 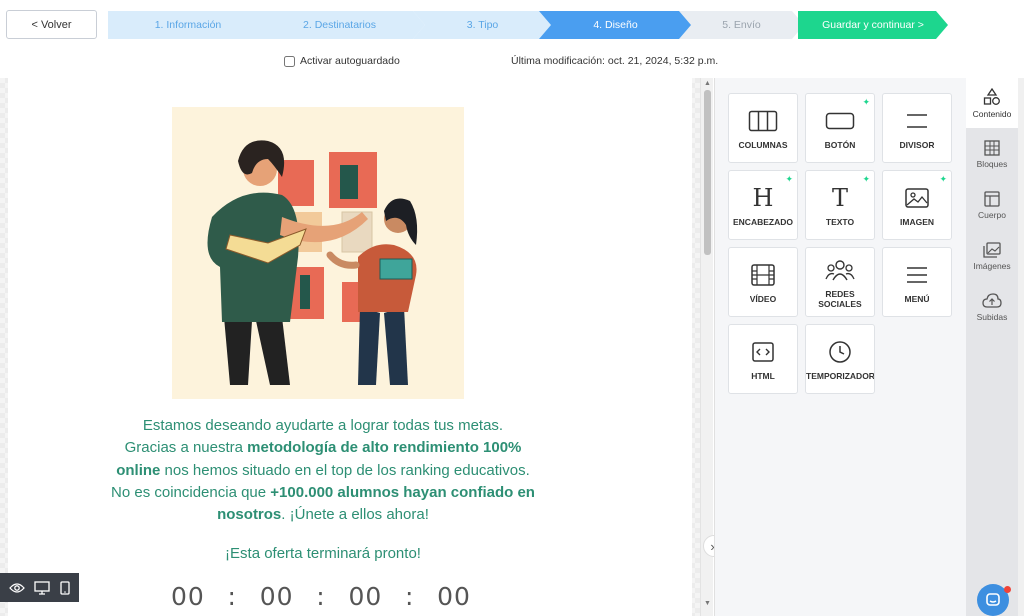 I want to click on tile-video: VÍDEO, so click(x=763, y=282).